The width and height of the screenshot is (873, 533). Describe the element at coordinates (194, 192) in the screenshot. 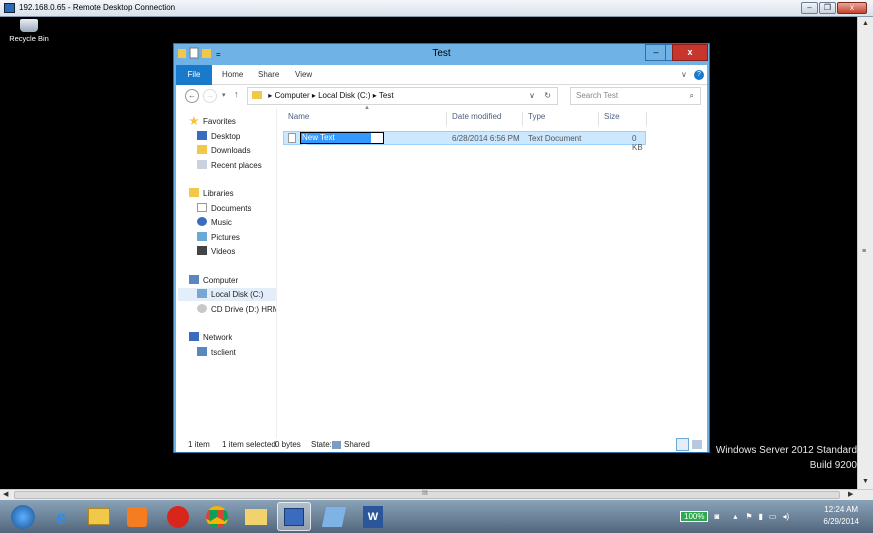

I see `libraries-icon` at that location.